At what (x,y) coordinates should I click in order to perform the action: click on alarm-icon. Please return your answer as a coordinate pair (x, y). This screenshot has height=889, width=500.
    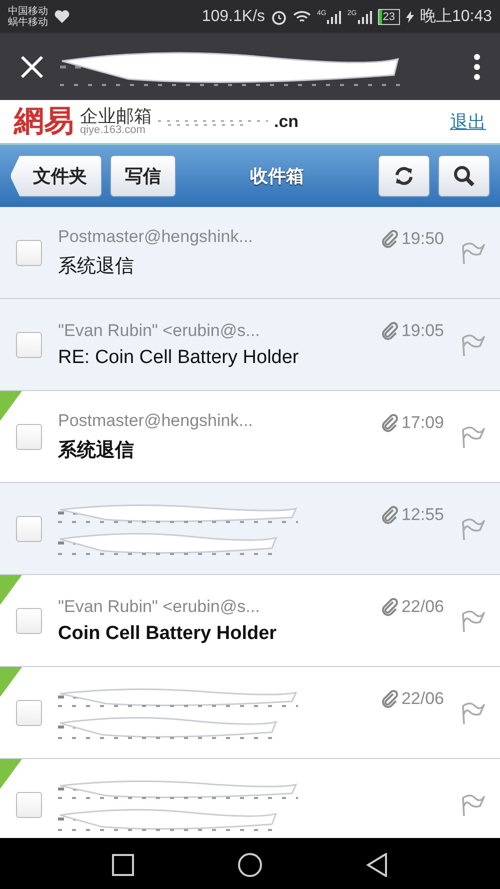
    Looking at the image, I should click on (279, 16).